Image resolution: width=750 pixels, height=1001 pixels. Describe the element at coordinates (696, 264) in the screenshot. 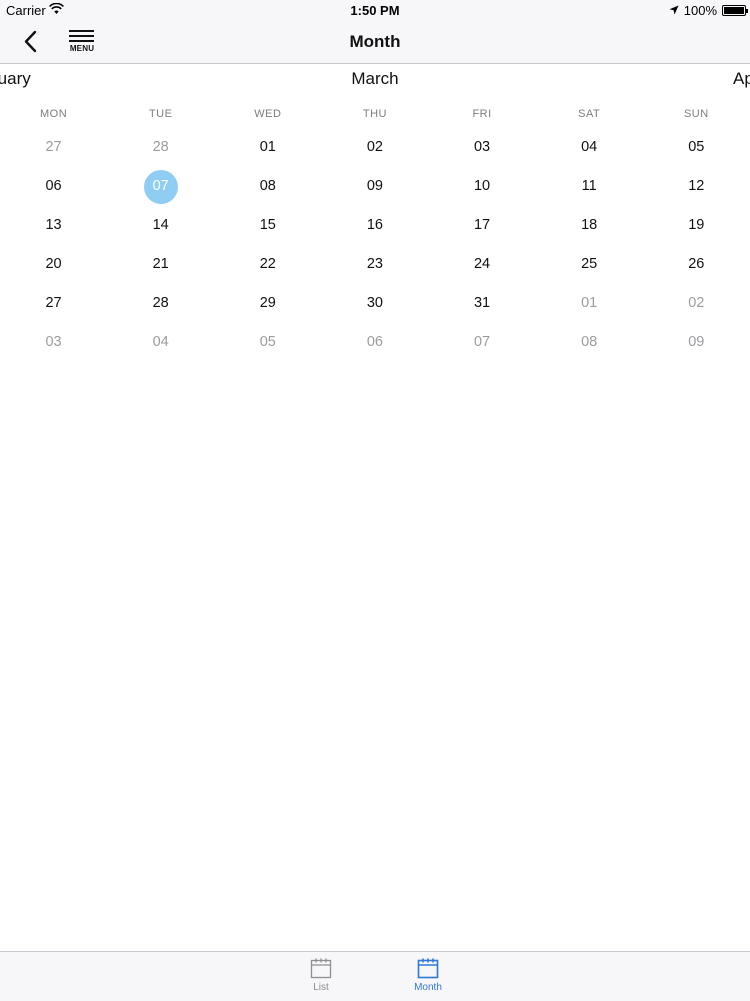

I see `calendar-day: 26` at that location.